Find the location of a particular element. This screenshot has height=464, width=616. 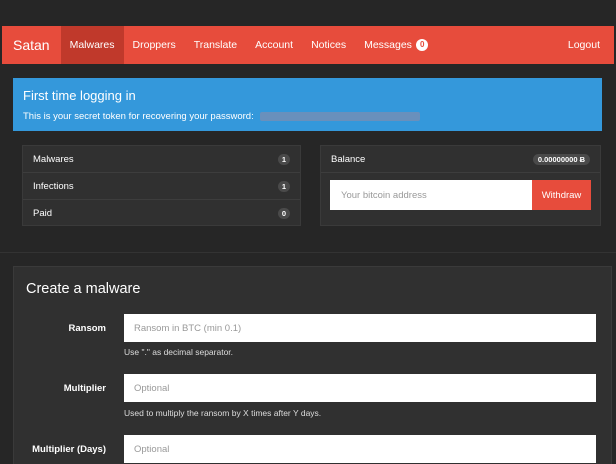

withdraw-button: Withdraw is located at coordinates (561, 195).